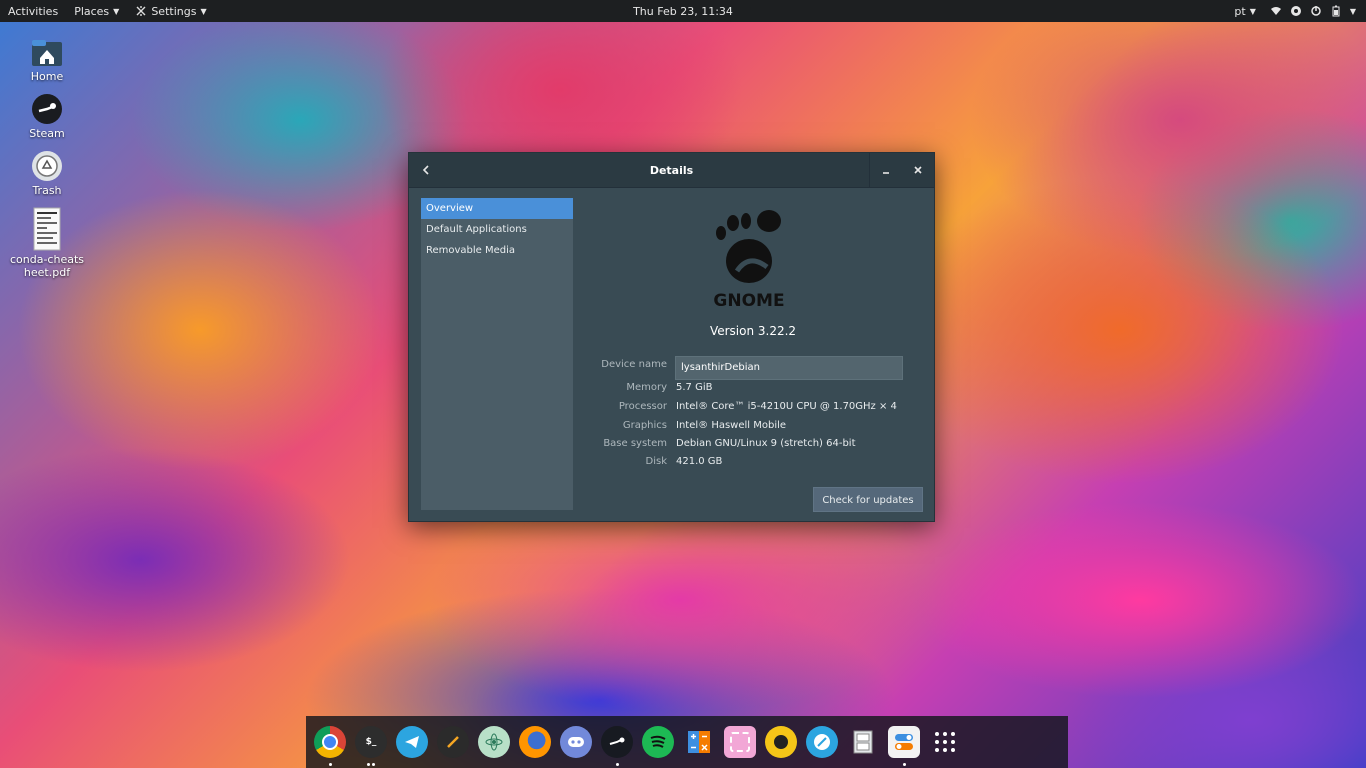  I want to click on check-for-updates-button: Check for updates, so click(868, 499).